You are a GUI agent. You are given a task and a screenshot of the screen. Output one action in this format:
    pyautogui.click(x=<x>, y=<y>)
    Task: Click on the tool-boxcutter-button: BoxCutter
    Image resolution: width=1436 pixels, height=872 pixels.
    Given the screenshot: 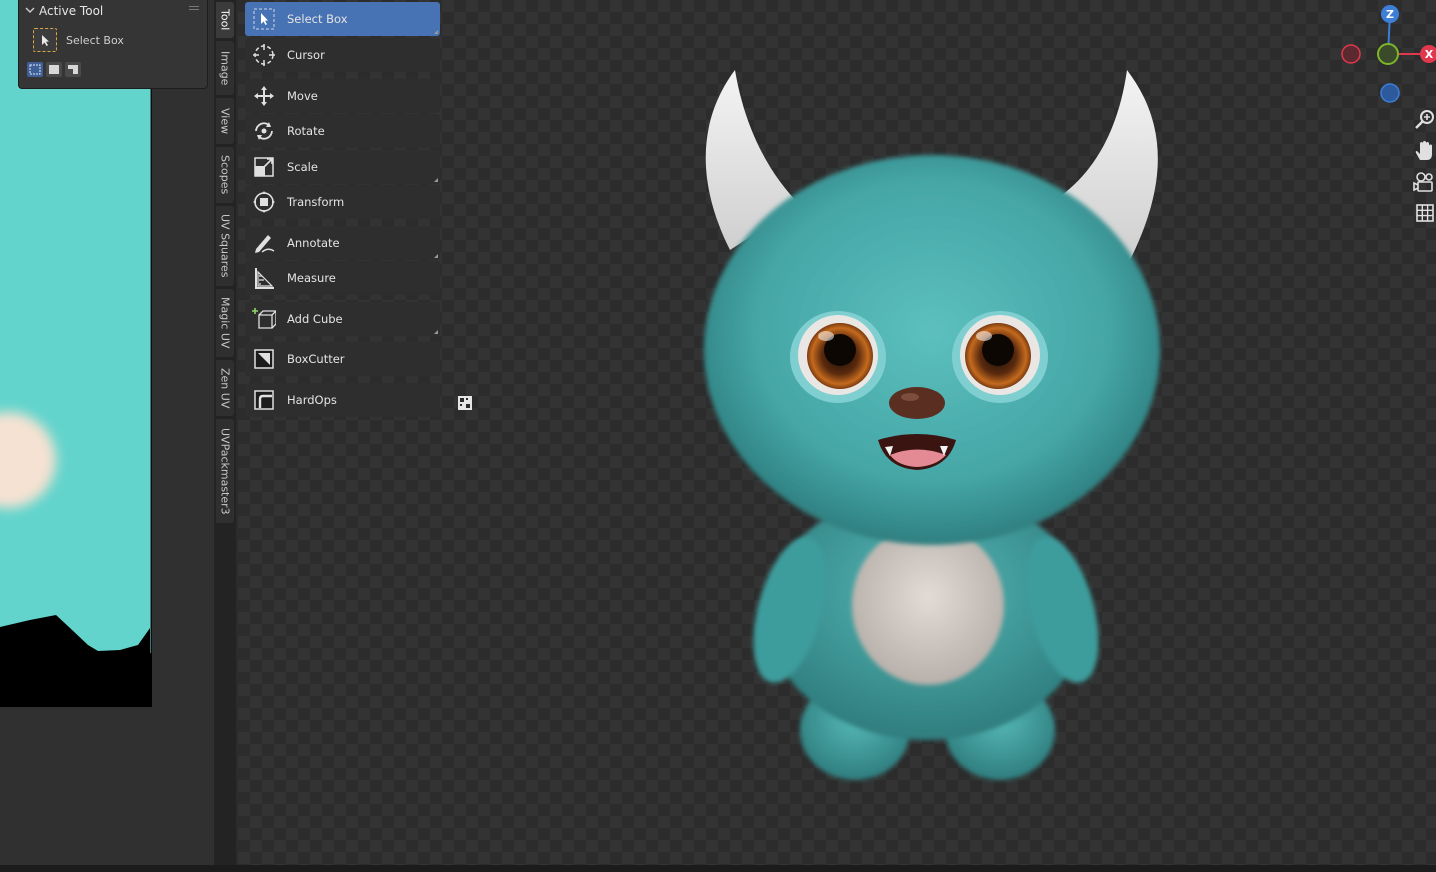 What is the action you would take?
    pyautogui.click(x=342, y=359)
    